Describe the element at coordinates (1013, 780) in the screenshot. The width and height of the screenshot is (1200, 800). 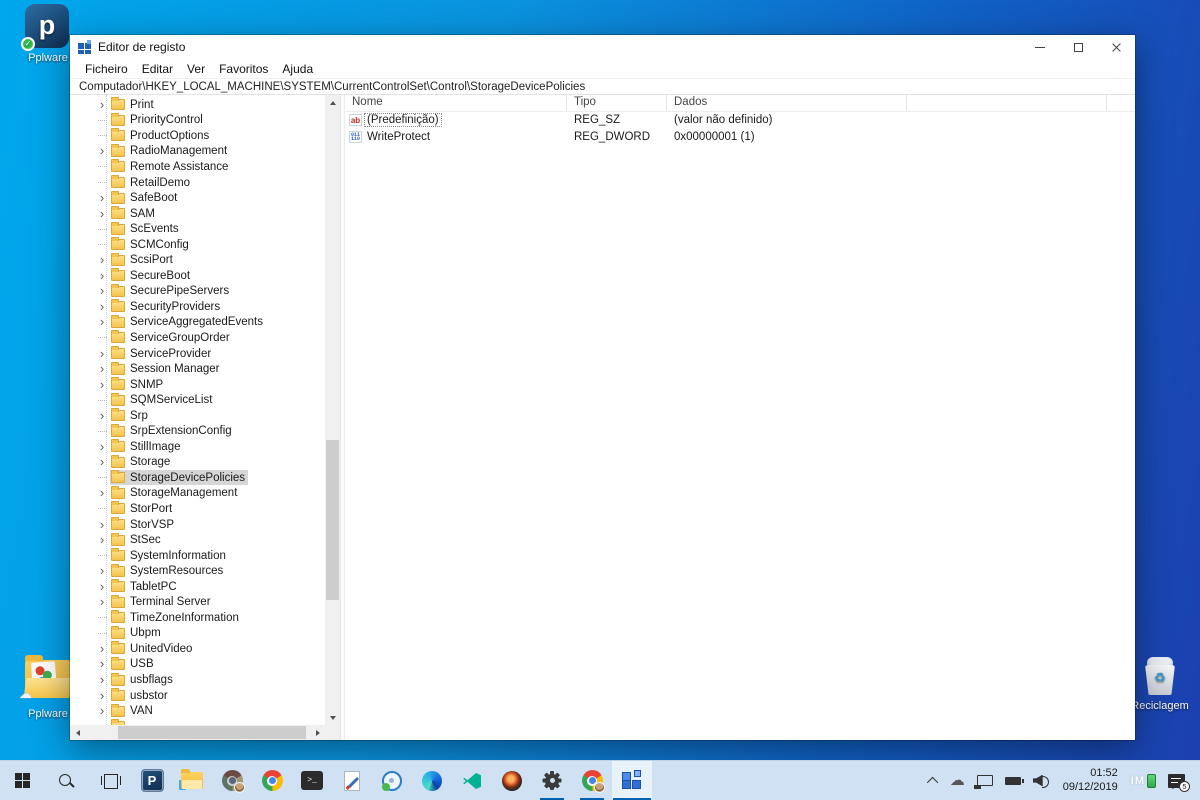
I see `tray-battery-button` at that location.